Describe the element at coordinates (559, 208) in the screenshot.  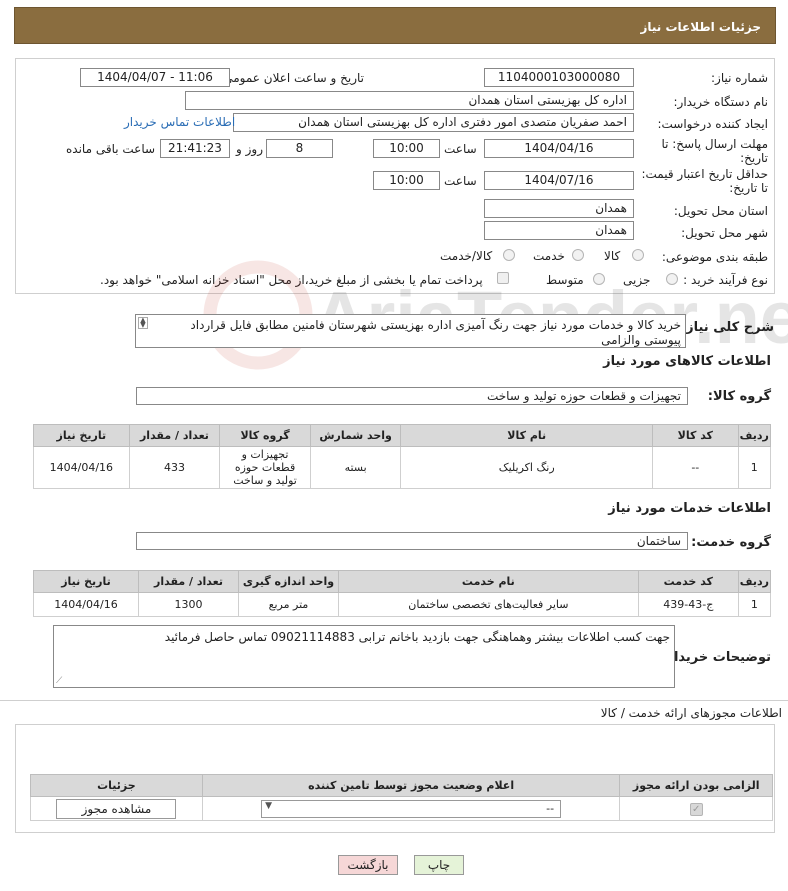
I see `province-field: همدان` at that location.